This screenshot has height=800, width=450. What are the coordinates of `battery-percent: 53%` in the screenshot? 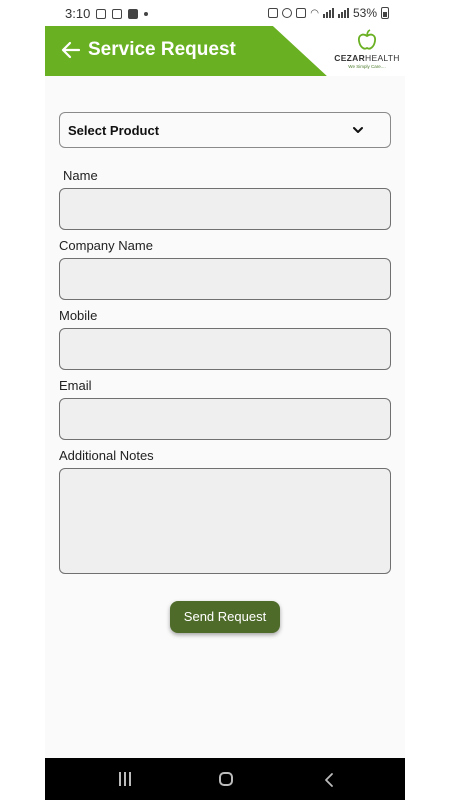 It's located at (364, 13).